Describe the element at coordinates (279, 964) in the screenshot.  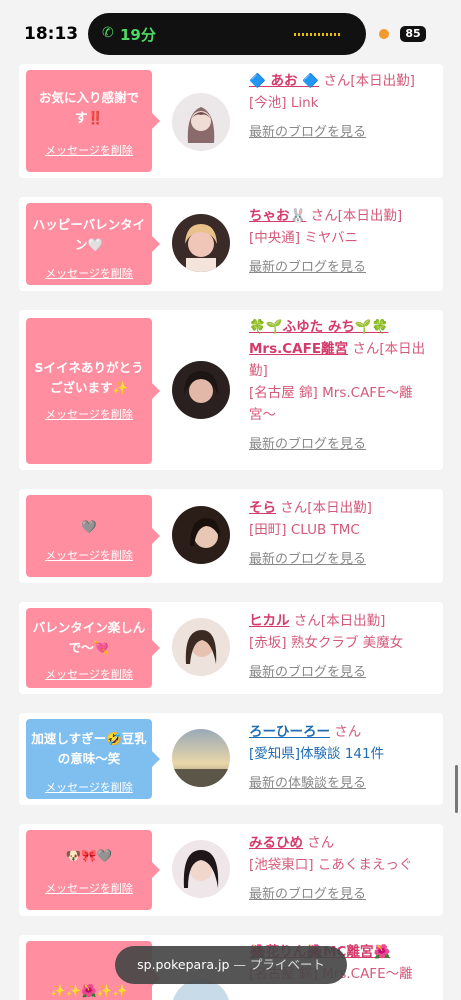
I see `private-mode-label: — プライベート` at that location.